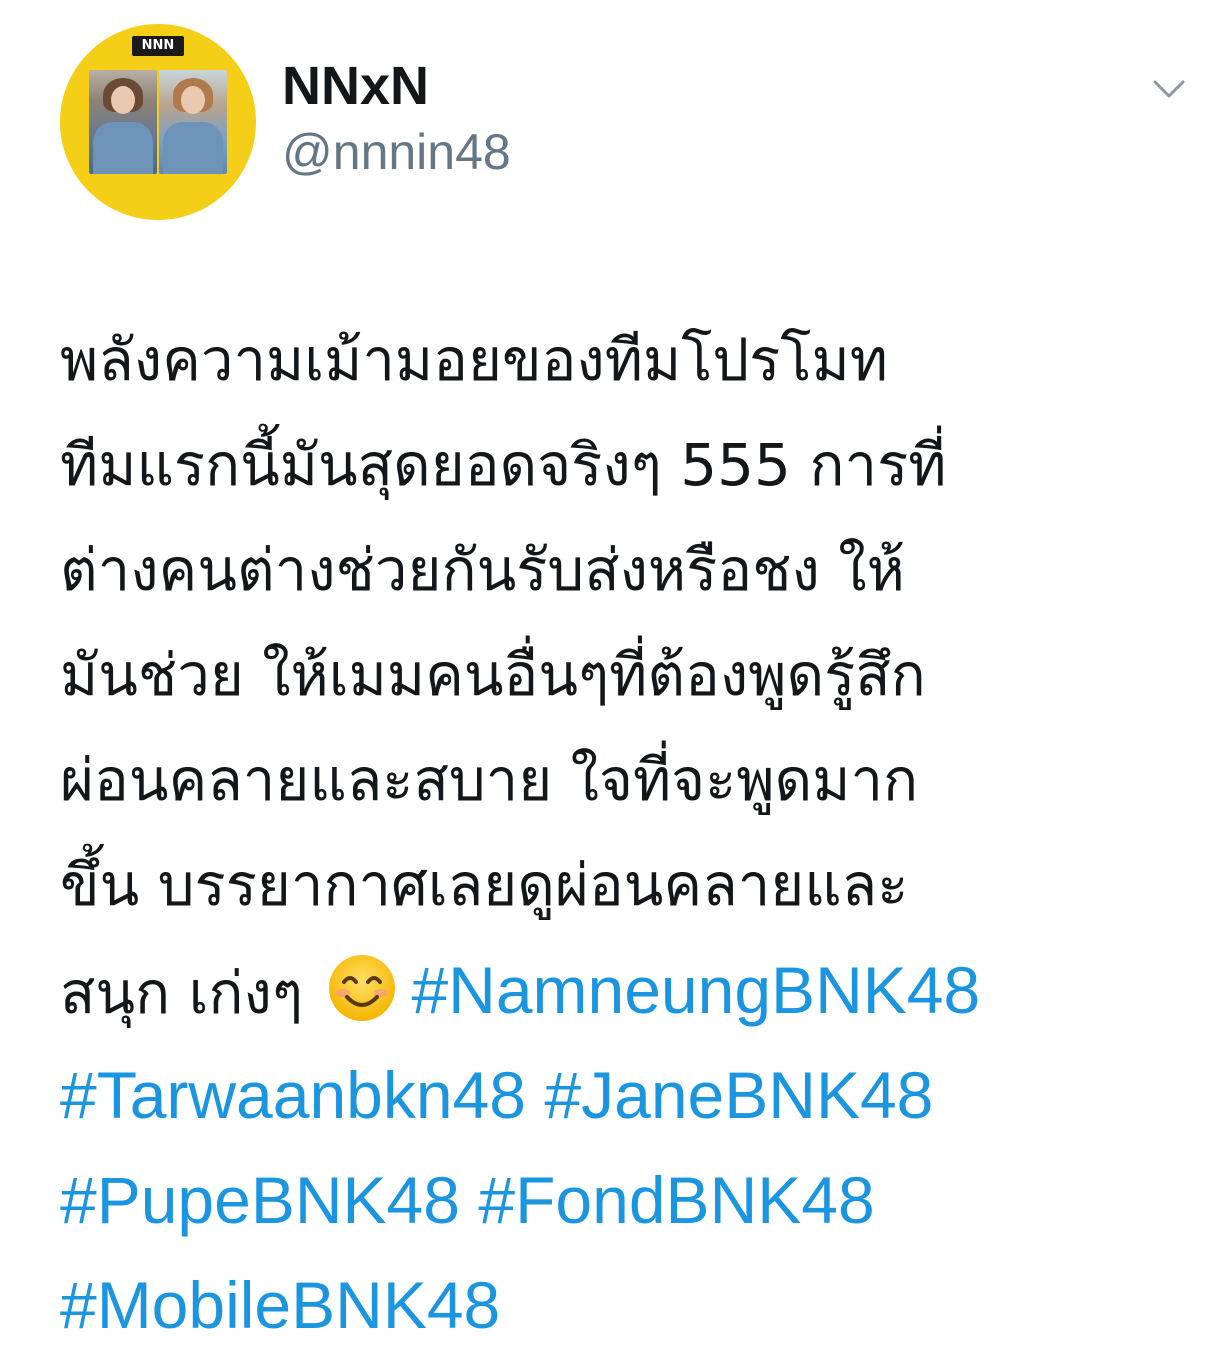 This screenshot has width=1232, height=1363. I want to click on smiling-face-icon, so click(362, 988).